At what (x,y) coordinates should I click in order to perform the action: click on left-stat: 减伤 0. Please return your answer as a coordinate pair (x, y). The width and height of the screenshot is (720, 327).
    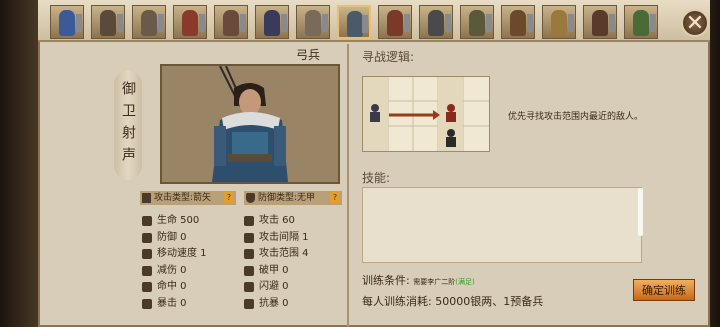
    Looking at the image, I should click on (164, 271).